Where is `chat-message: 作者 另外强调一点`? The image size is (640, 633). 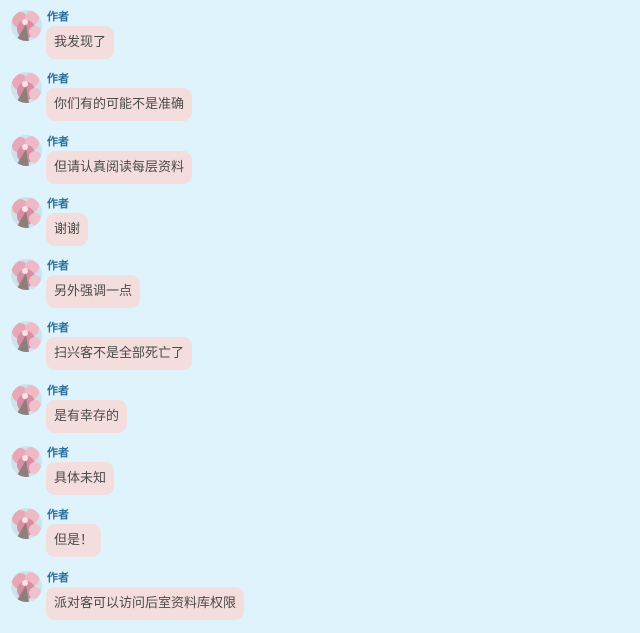
chat-message: 作者 另外强调一点 is located at coordinates (320, 290).